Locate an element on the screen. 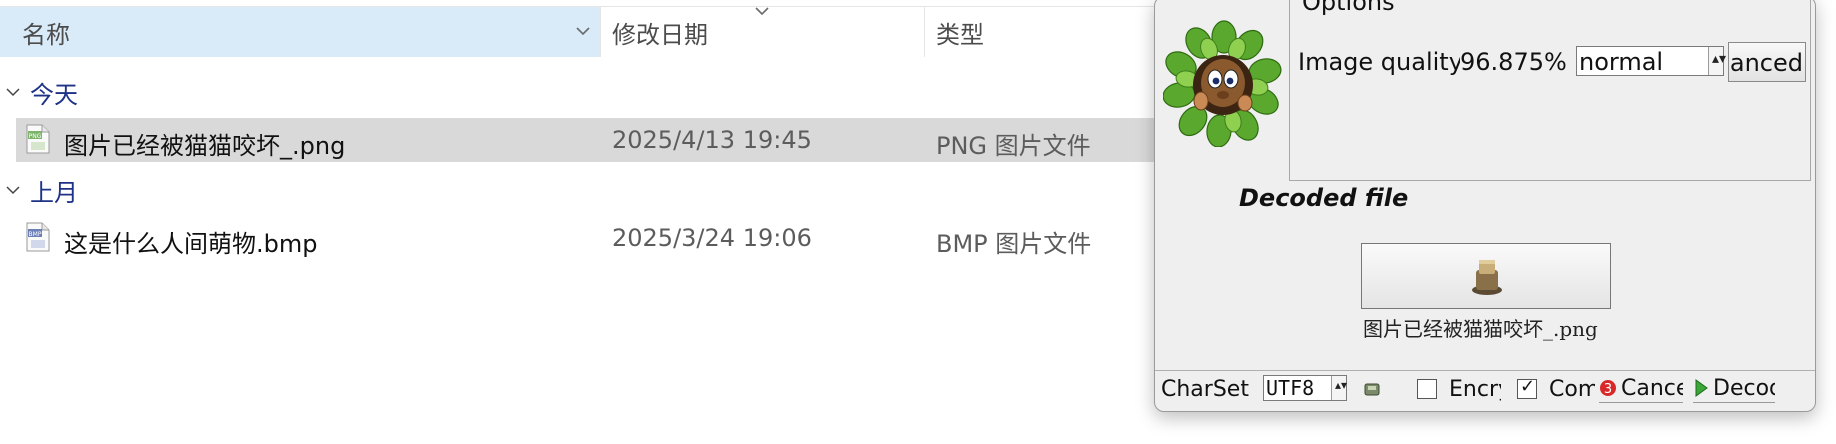  cancel-button-label: Cancel is located at coordinates (1652, 388).